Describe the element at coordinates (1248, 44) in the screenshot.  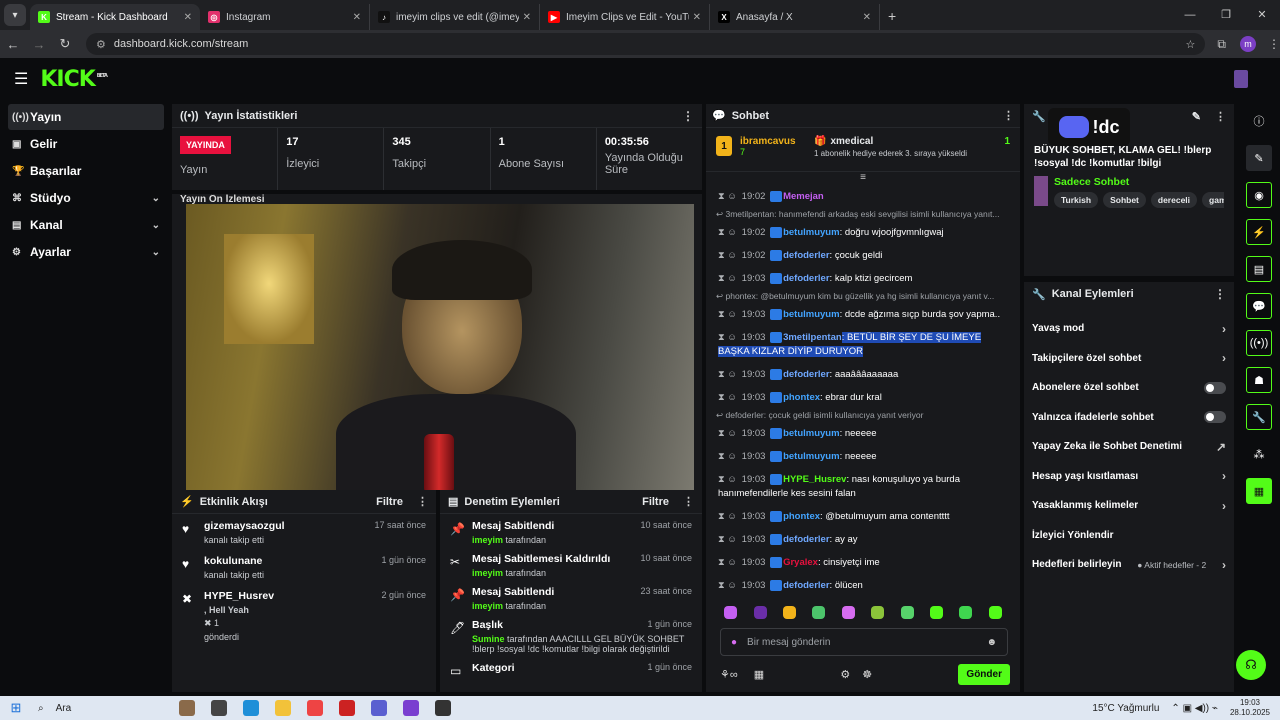
I see `profile-avatar: m` at that location.